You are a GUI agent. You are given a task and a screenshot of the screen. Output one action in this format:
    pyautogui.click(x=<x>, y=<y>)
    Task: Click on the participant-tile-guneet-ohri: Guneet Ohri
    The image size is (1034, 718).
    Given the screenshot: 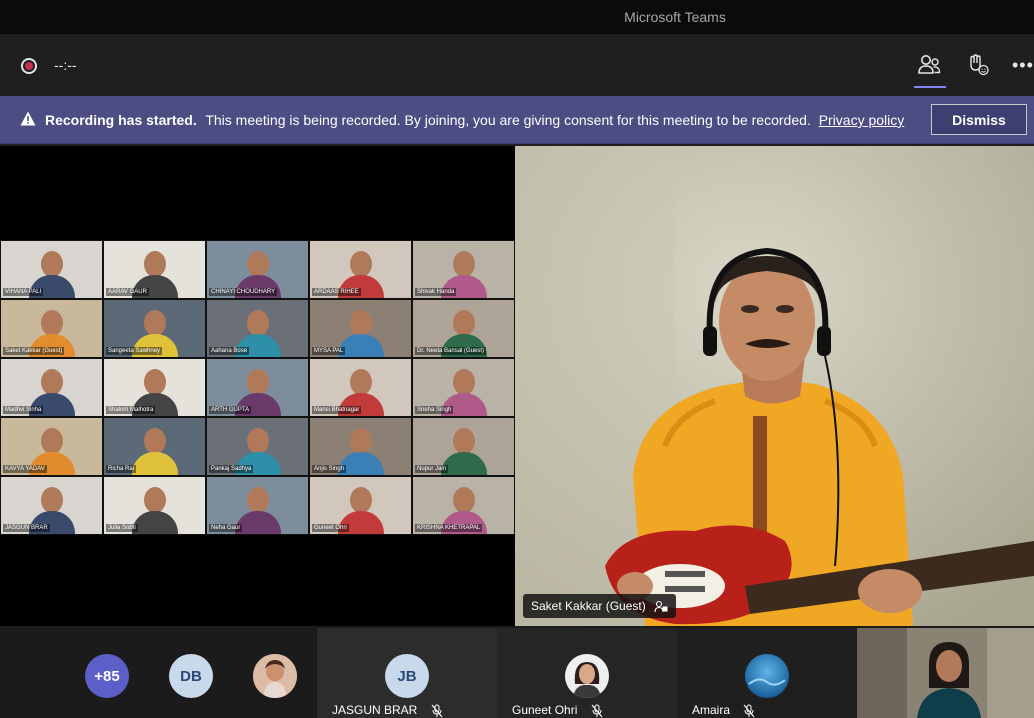 What is the action you would take?
    pyautogui.click(x=587, y=673)
    